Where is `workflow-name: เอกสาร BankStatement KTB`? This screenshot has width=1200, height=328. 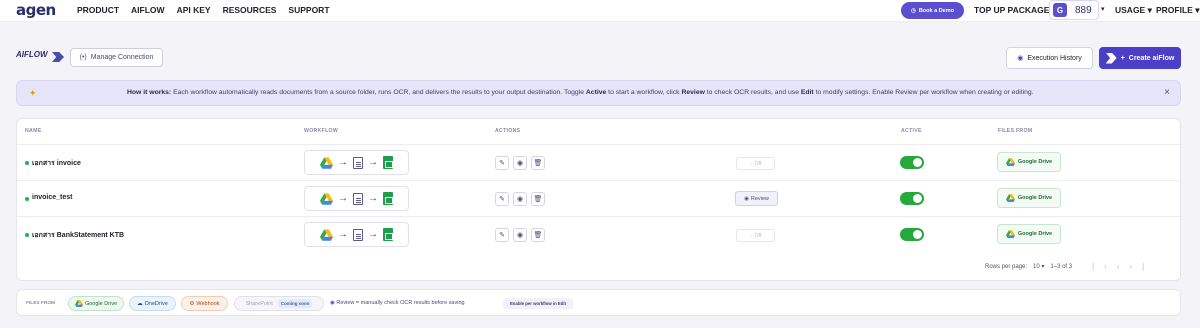
workflow-name: เอกสาร BankStatement KTB is located at coordinates (78, 235).